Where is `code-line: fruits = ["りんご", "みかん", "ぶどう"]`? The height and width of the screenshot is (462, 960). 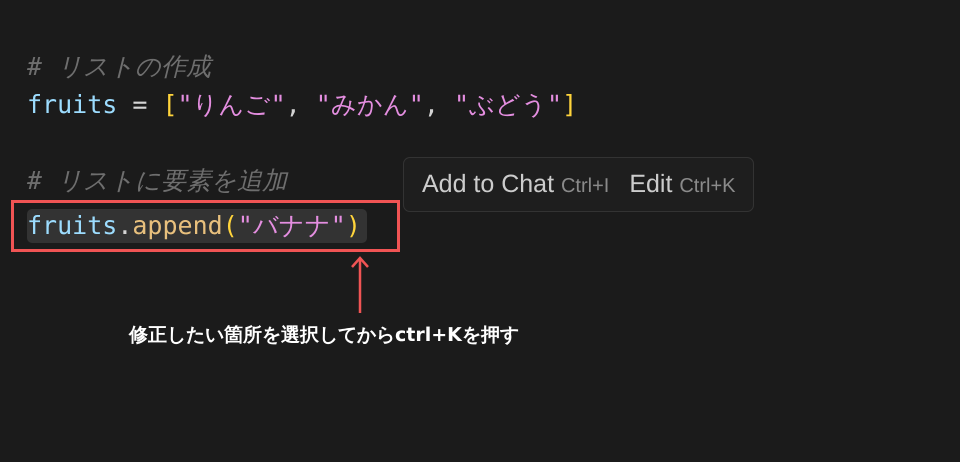
code-line: fruits = ["りんご", "みかん", "ぶどう"] is located at coordinates (302, 105).